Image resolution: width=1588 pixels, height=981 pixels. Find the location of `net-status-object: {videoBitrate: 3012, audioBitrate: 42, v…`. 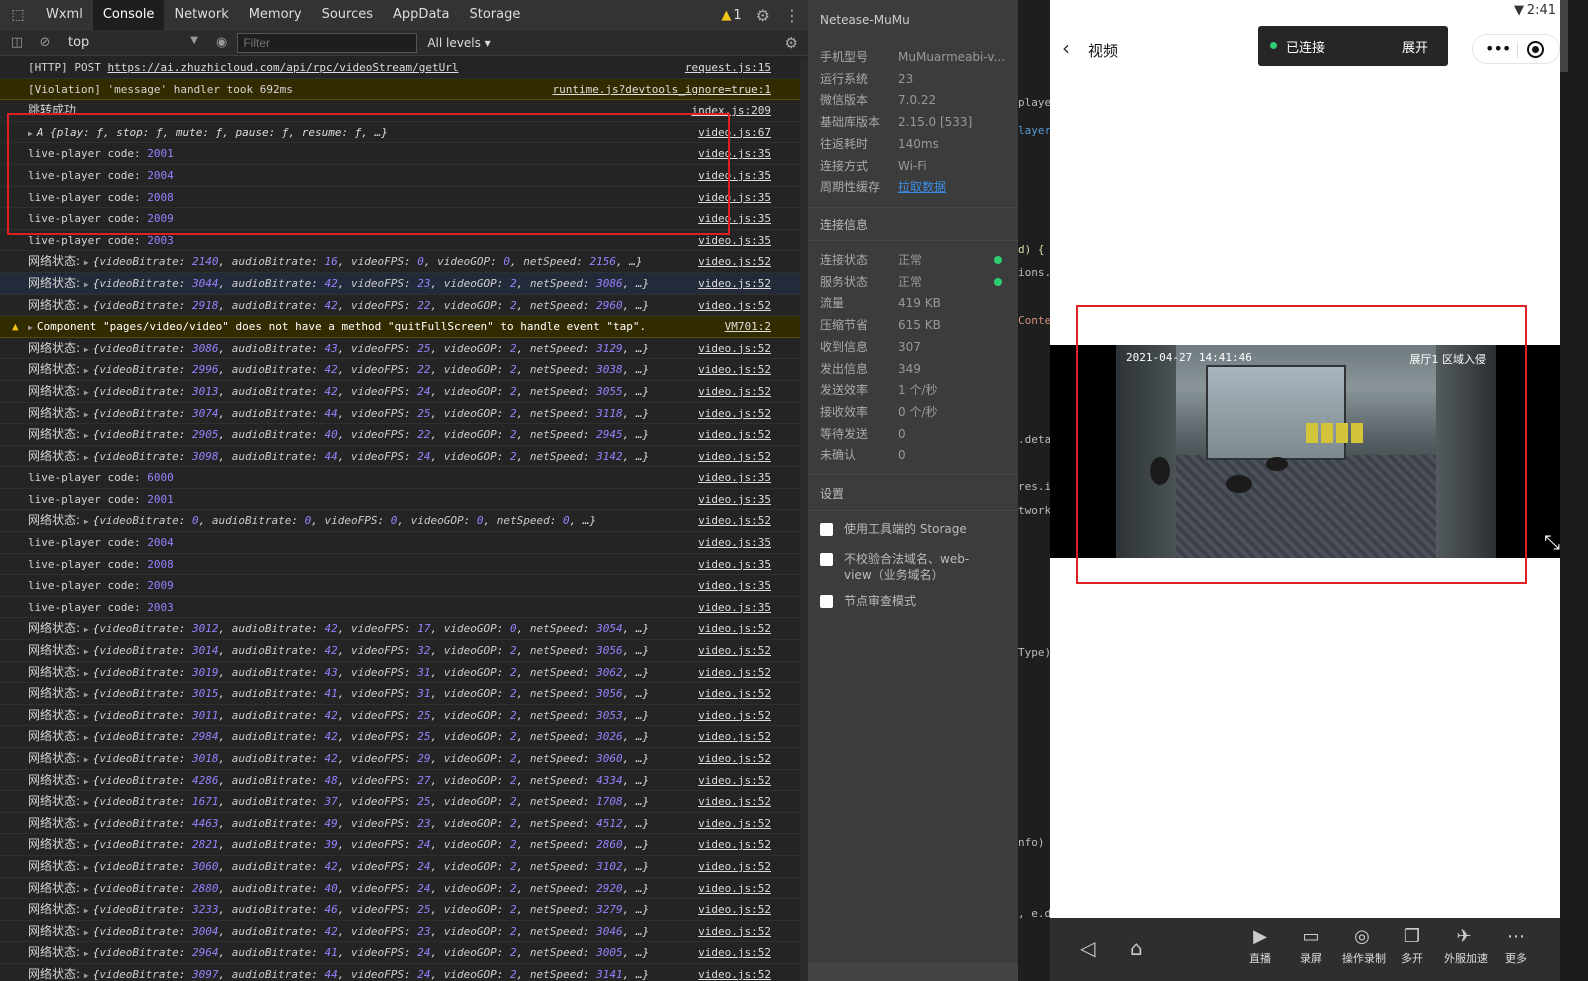

net-status-object: {videoBitrate: 3012, audioBitrate: 42, v… is located at coordinates (371, 628).